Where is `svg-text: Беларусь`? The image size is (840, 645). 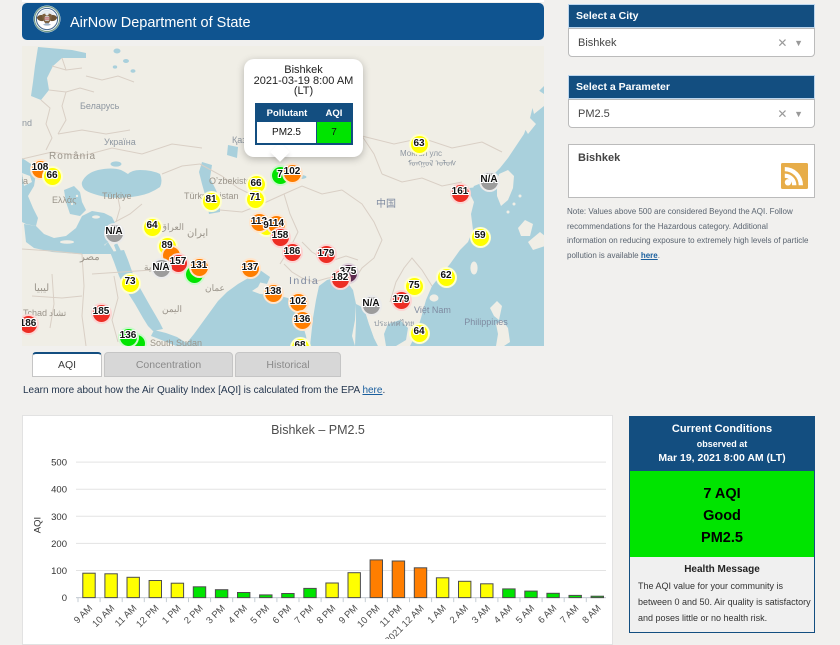
svg-text: Беларусь is located at coordinates (100, 106).